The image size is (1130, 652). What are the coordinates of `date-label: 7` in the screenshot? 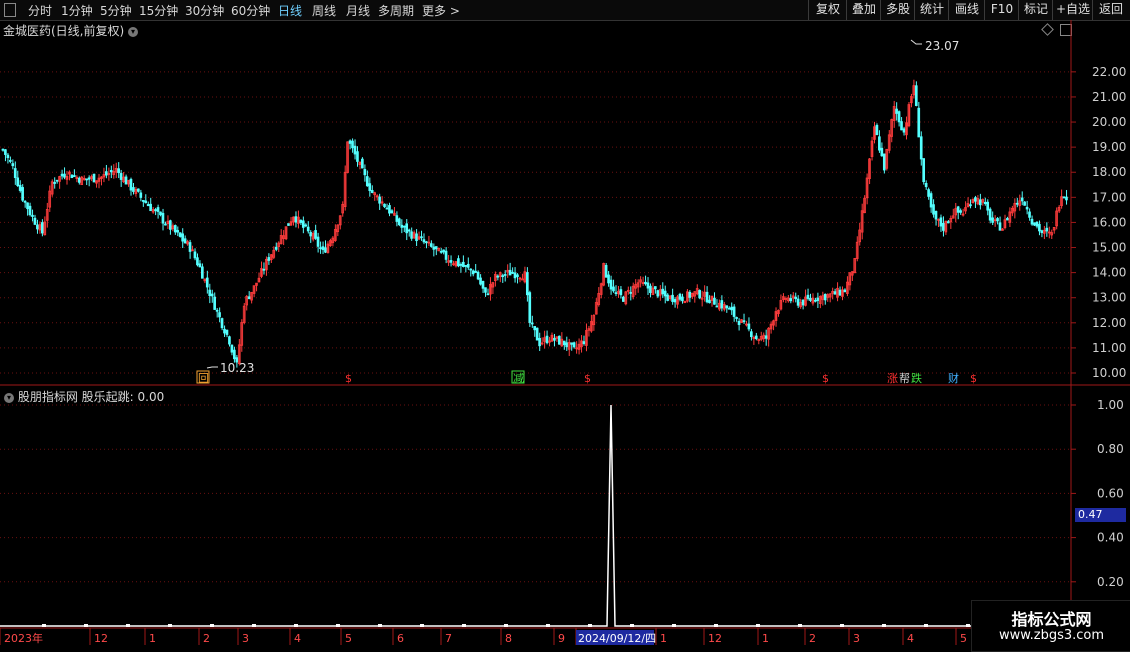 It's located at (448, 638).